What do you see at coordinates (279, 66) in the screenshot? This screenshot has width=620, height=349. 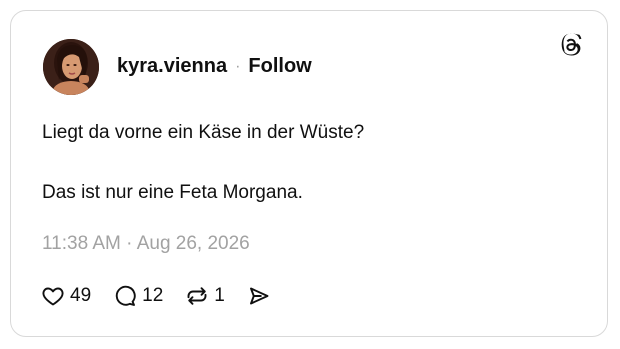 I see `follow-button: Follow` at bounding box center [279, 66].